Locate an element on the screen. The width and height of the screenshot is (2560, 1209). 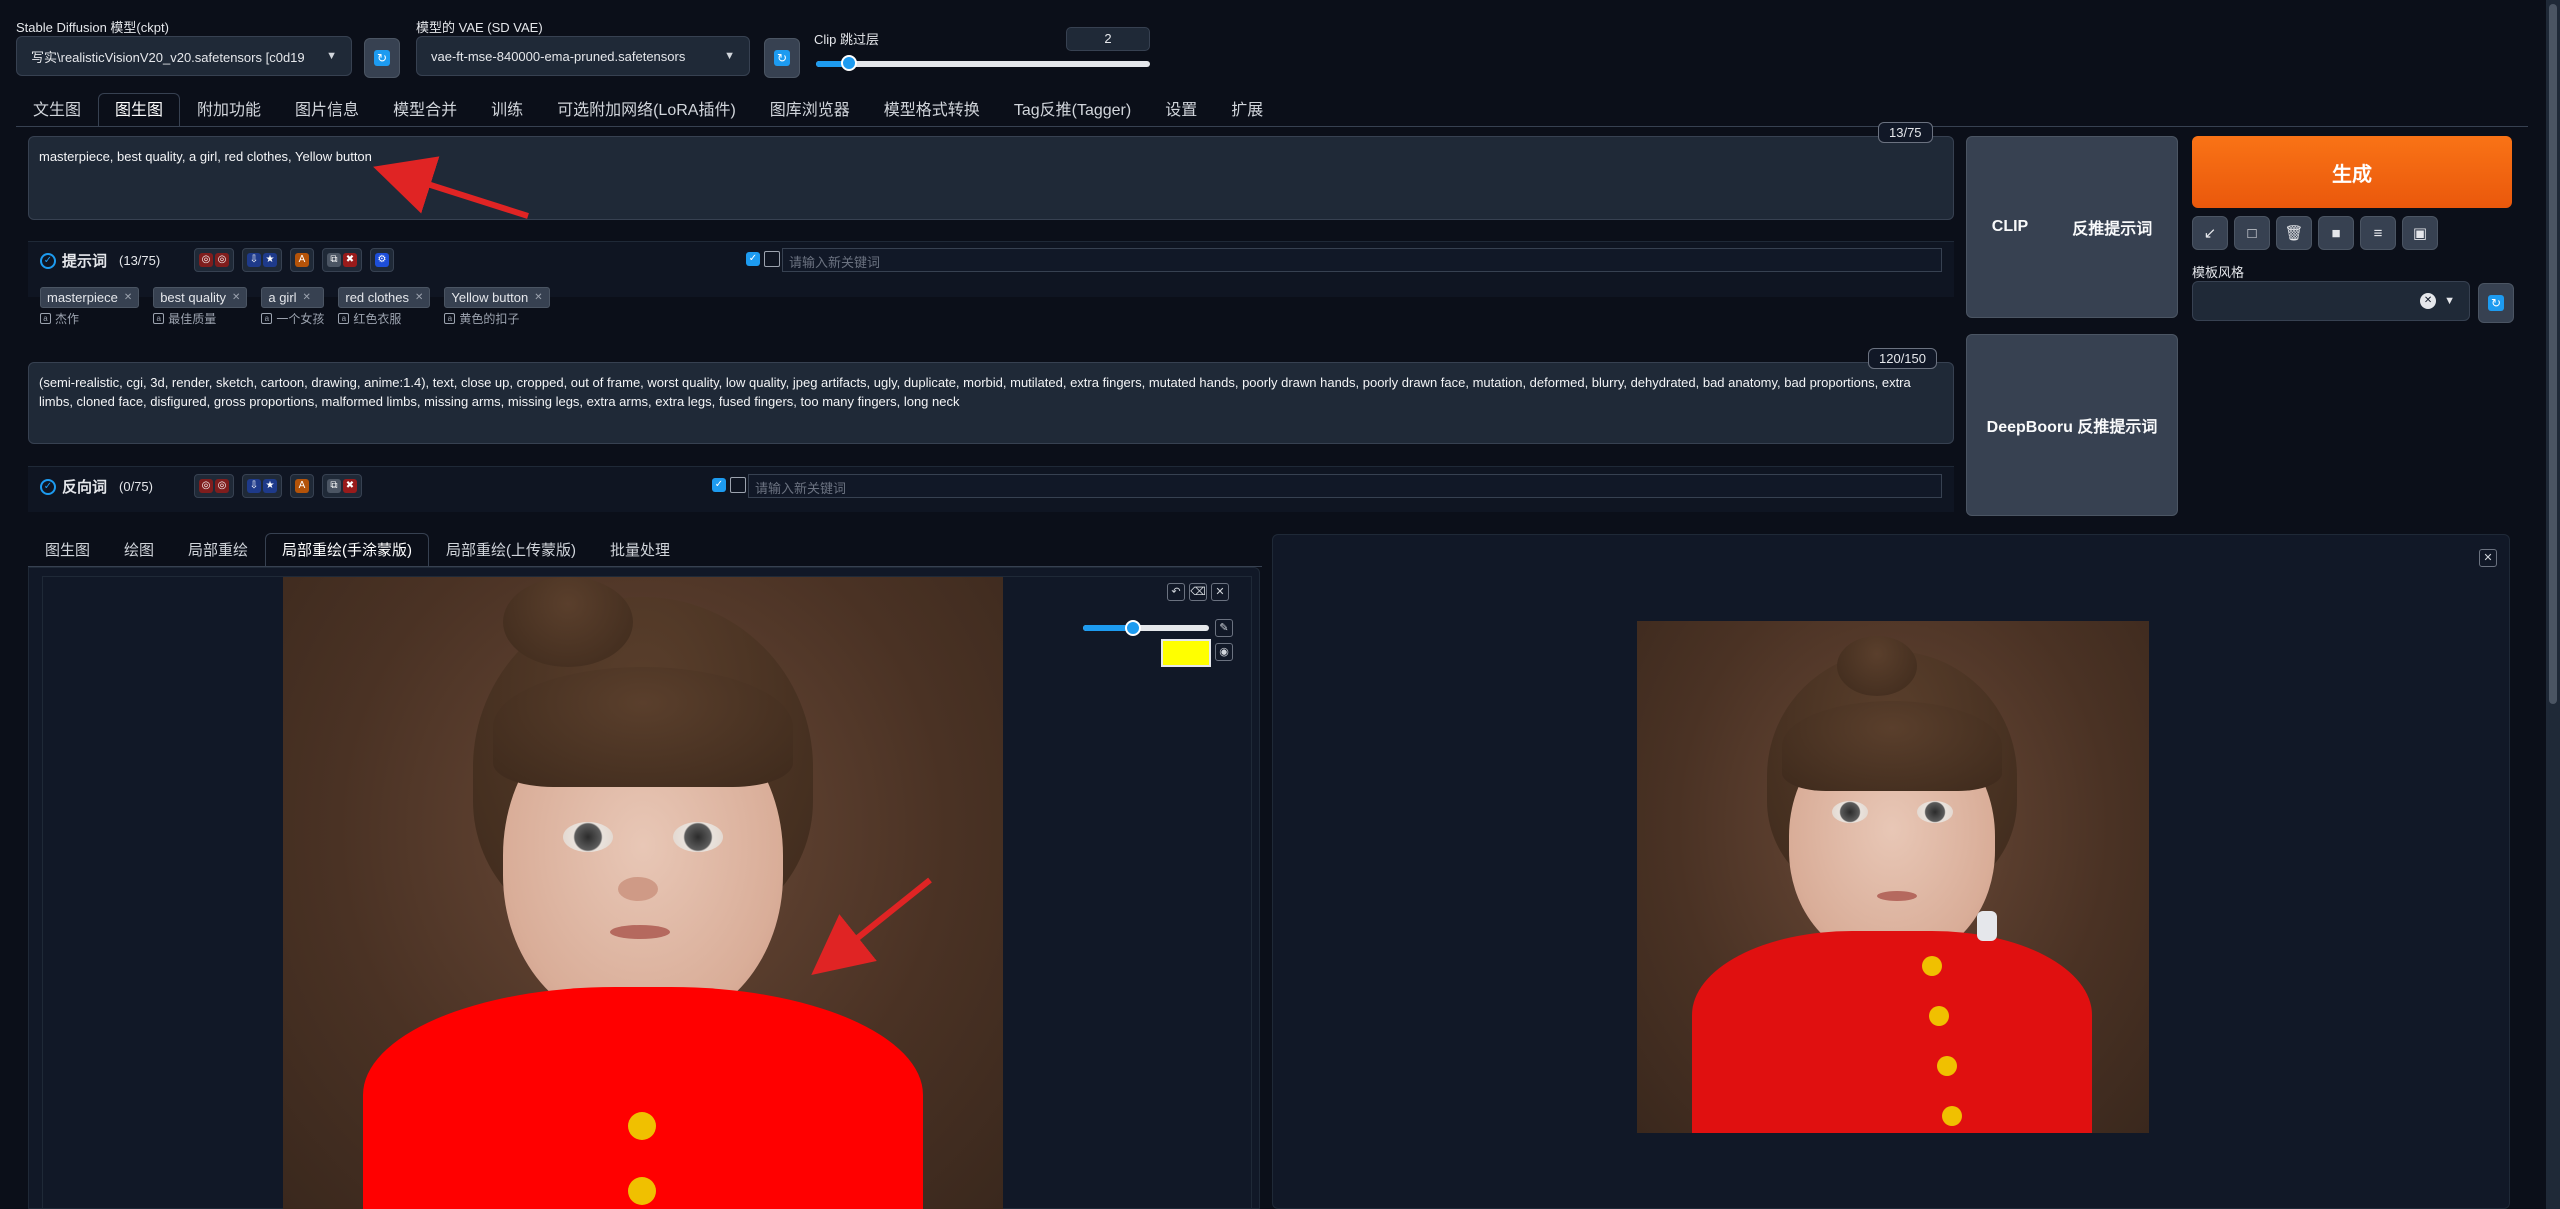
page-scrollbar is located at coordinates (2553, 604).